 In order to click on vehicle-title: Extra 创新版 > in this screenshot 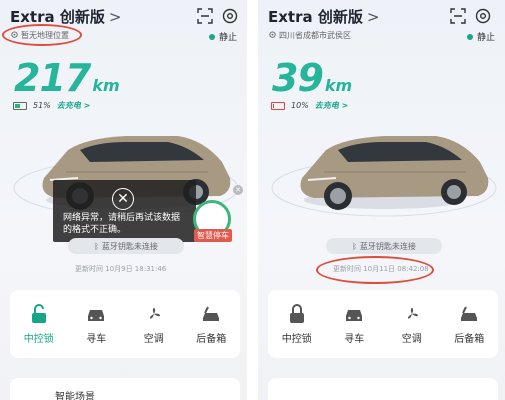, I will do `click(323, 16)`.